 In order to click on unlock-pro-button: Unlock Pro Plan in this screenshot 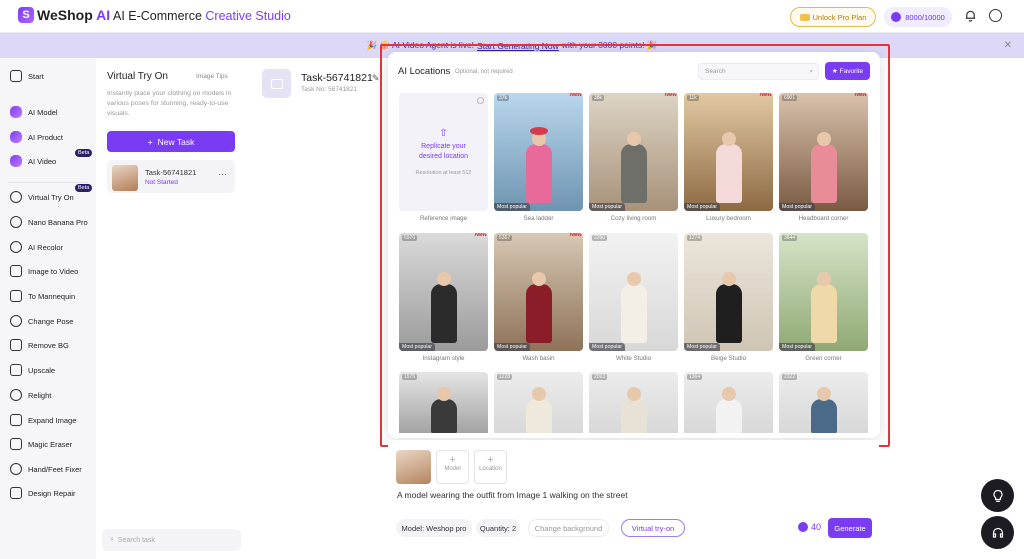, I will do `click(833, 17)`.